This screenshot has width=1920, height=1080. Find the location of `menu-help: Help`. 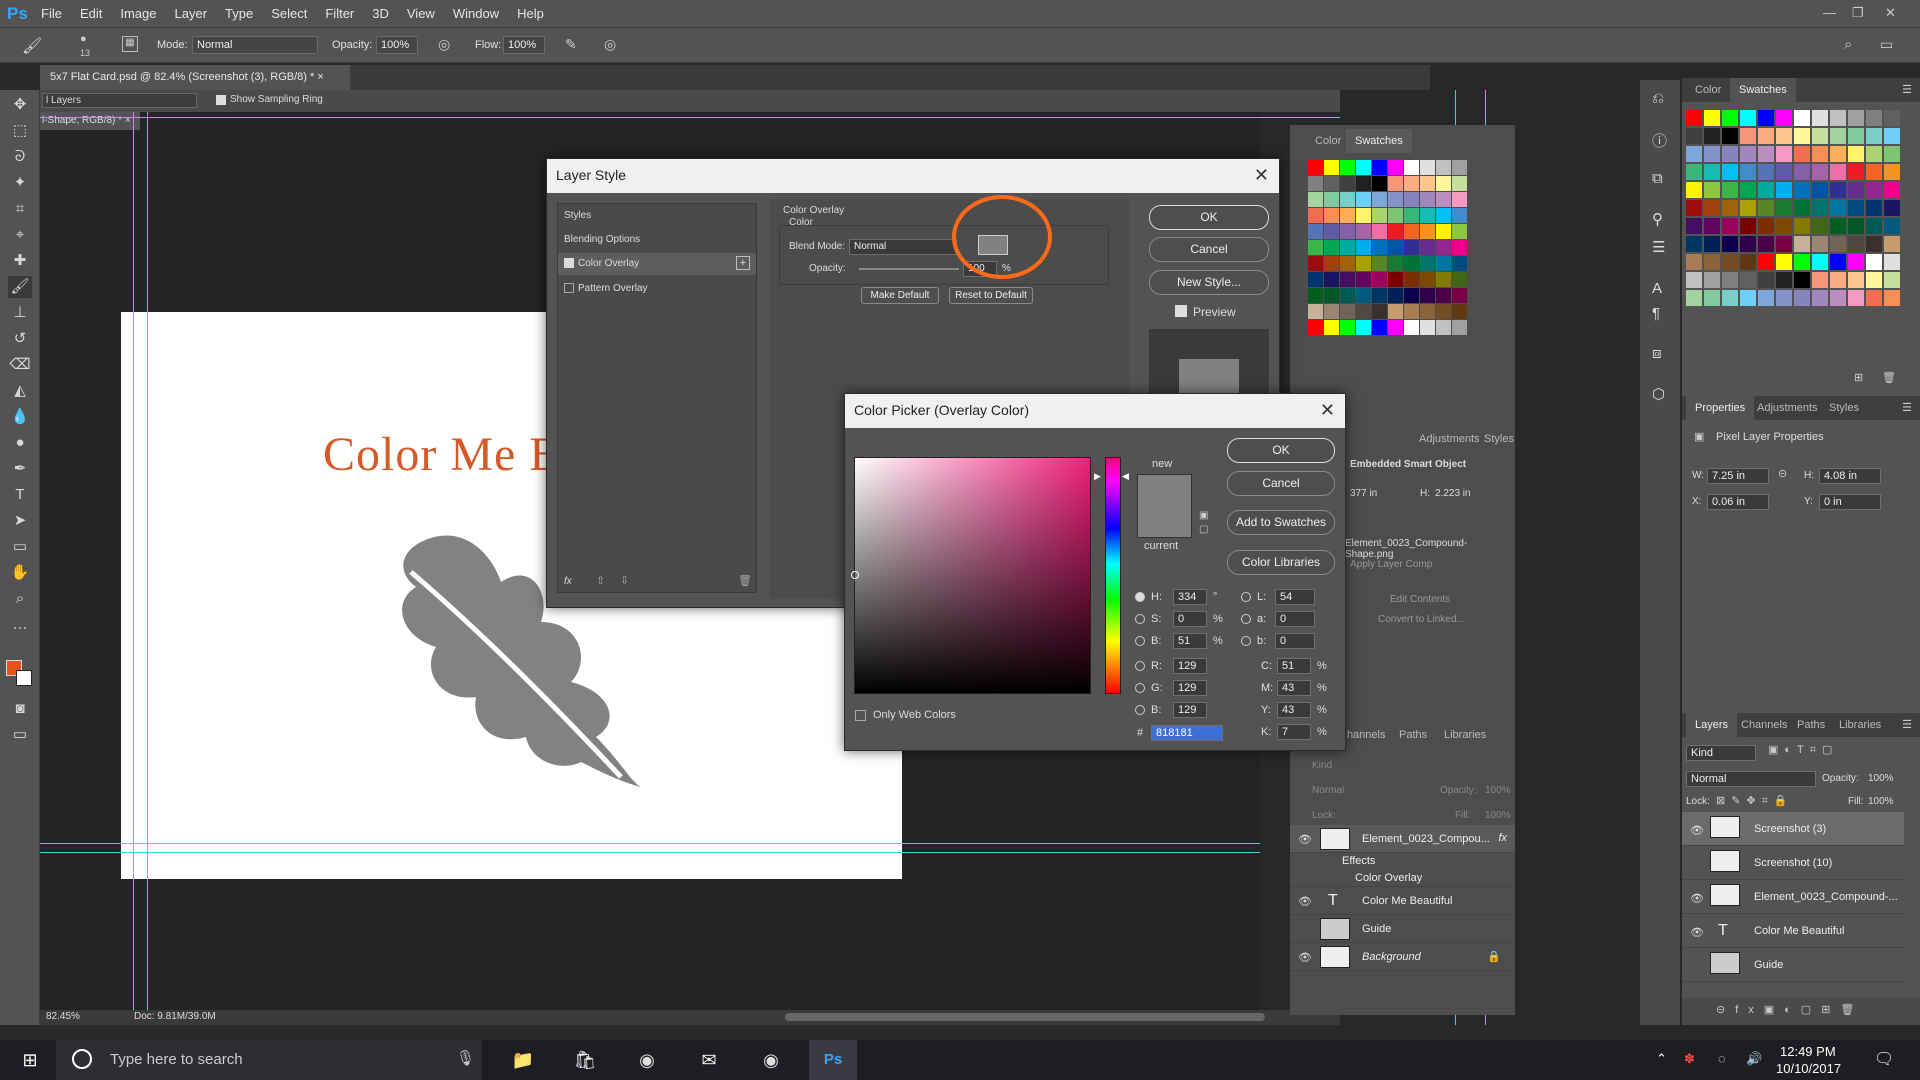

menu-help: Help is located at coordinates (530, 13).